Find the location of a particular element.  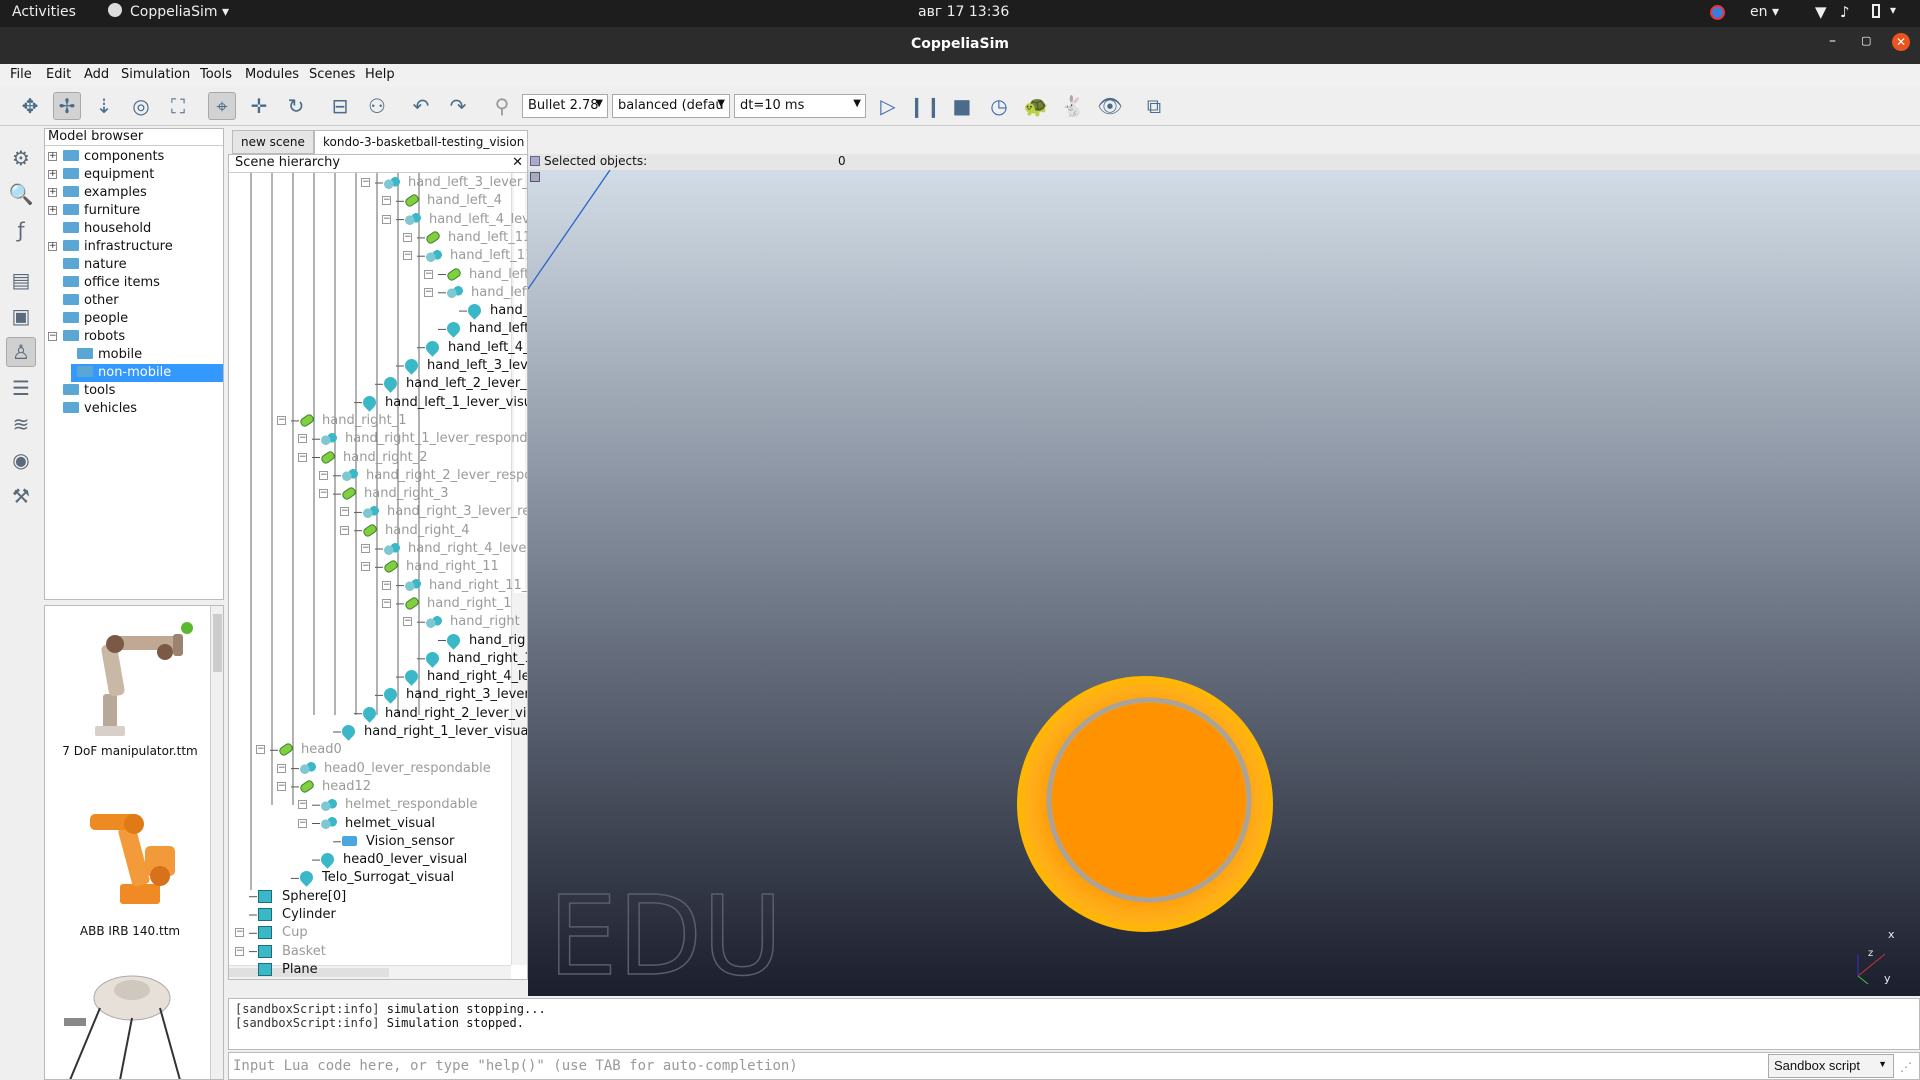

hierarchy-item: − hand_right_3_lever_res is located at coordinates (433, 512).